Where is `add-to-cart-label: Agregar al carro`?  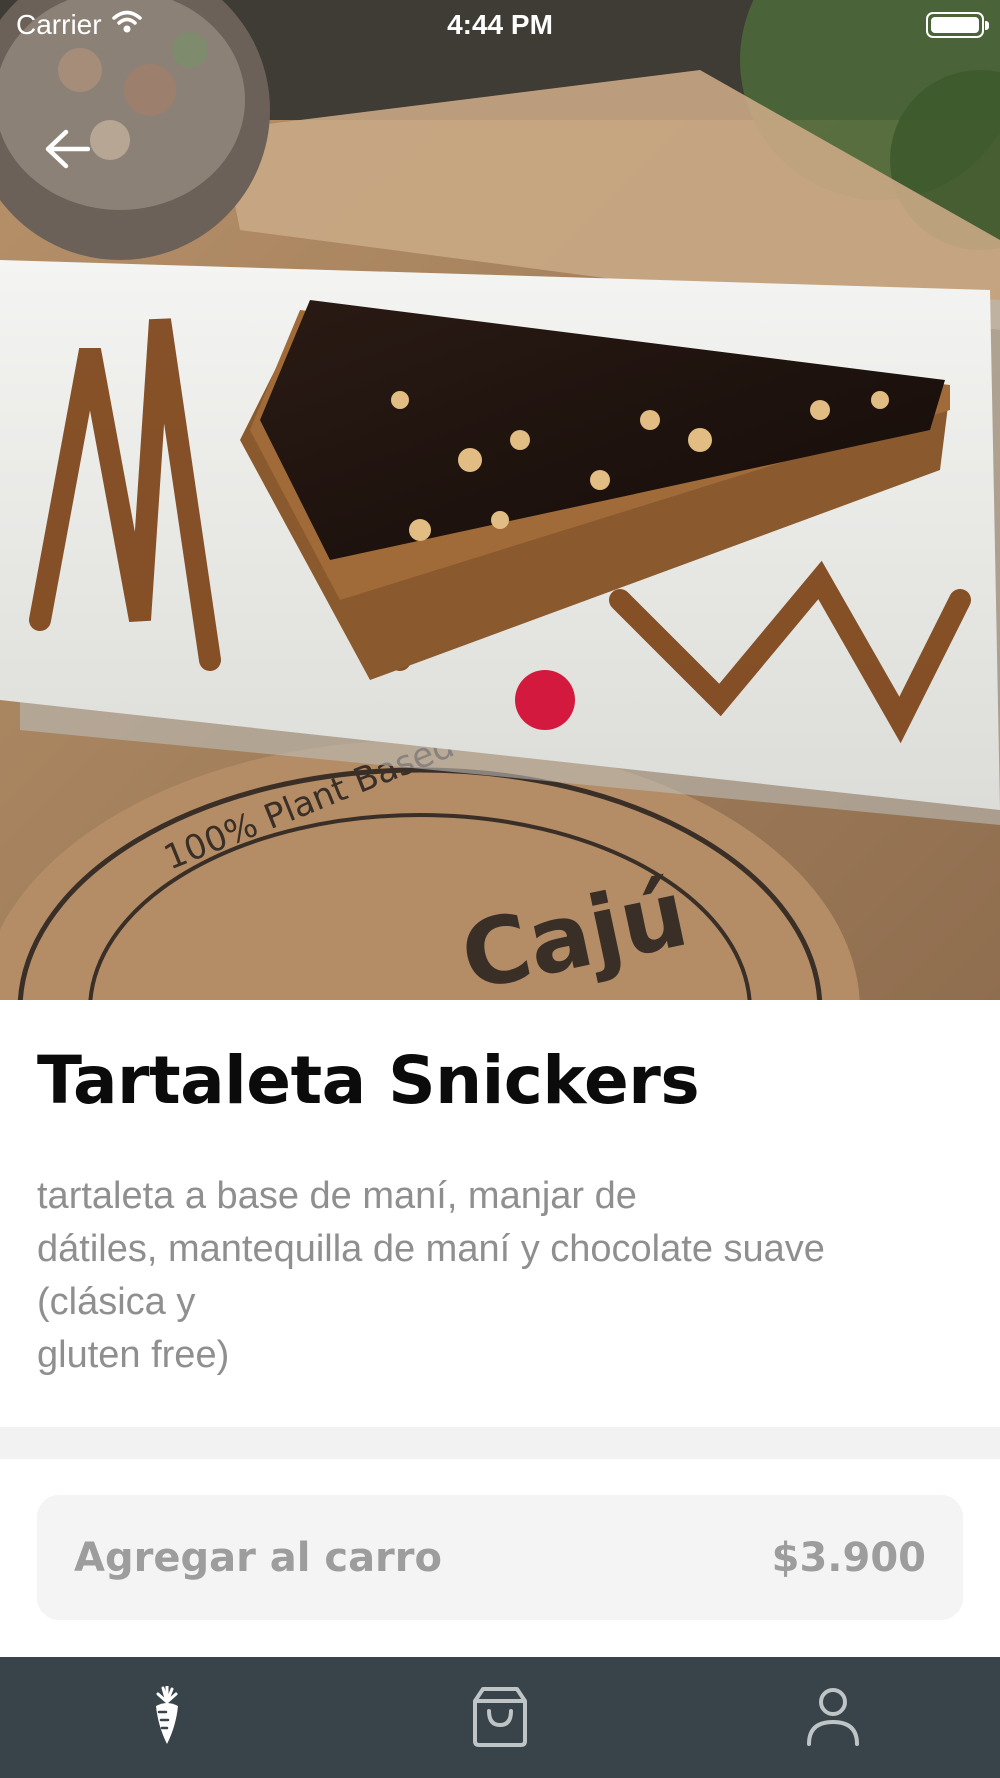 add-to-cart-label: Agregar al carro is located at coordinates (258, 1557).